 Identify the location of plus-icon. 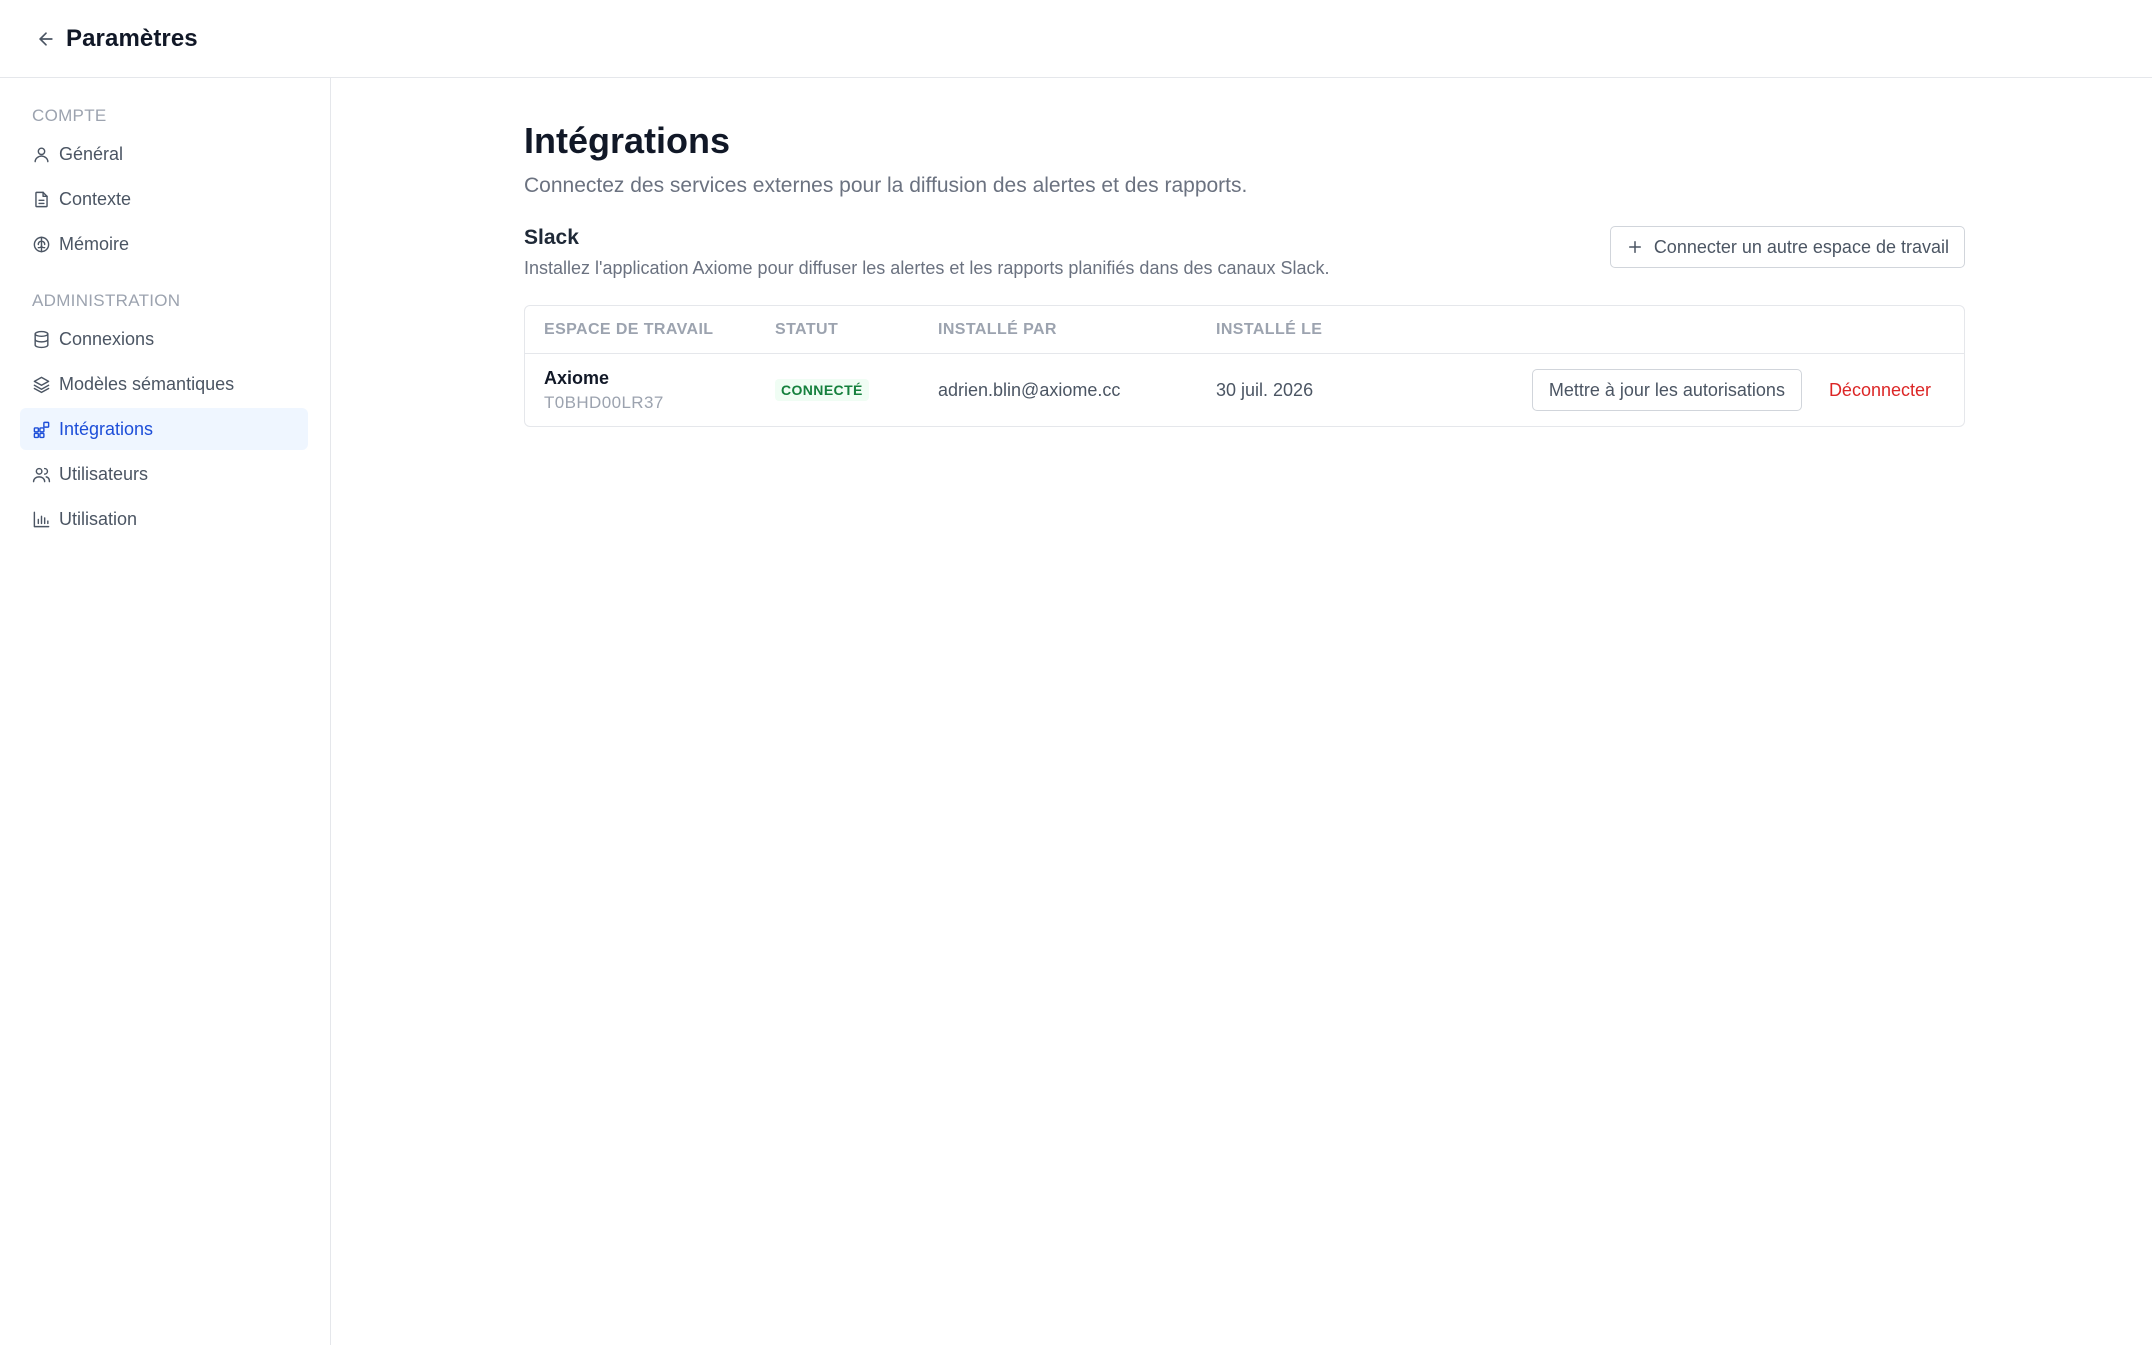
(1634, 247).